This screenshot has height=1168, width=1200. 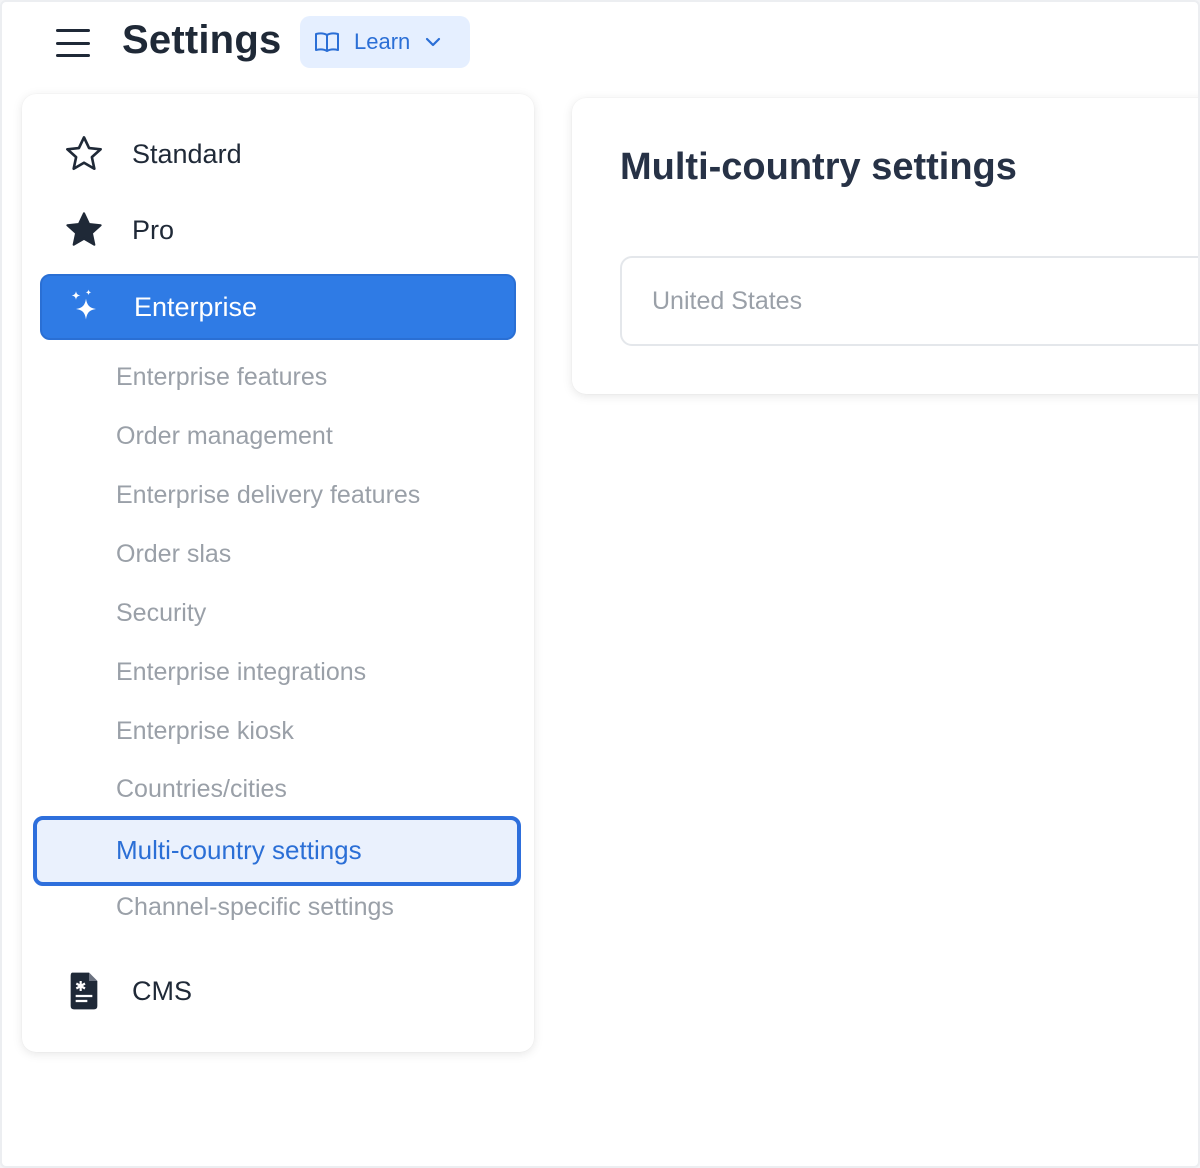 What do you see at coordinates (201, 789) in the screenshot?
I see `subnav-countries-cities: Countries/cities` at bounding box center [201, 789].